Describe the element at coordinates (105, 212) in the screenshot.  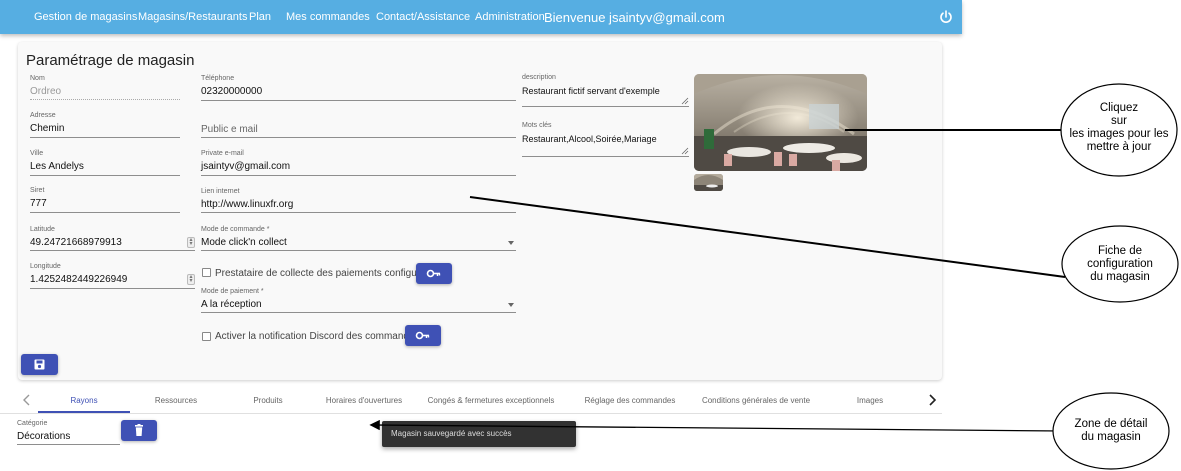
I see `siret-underline` at that location.